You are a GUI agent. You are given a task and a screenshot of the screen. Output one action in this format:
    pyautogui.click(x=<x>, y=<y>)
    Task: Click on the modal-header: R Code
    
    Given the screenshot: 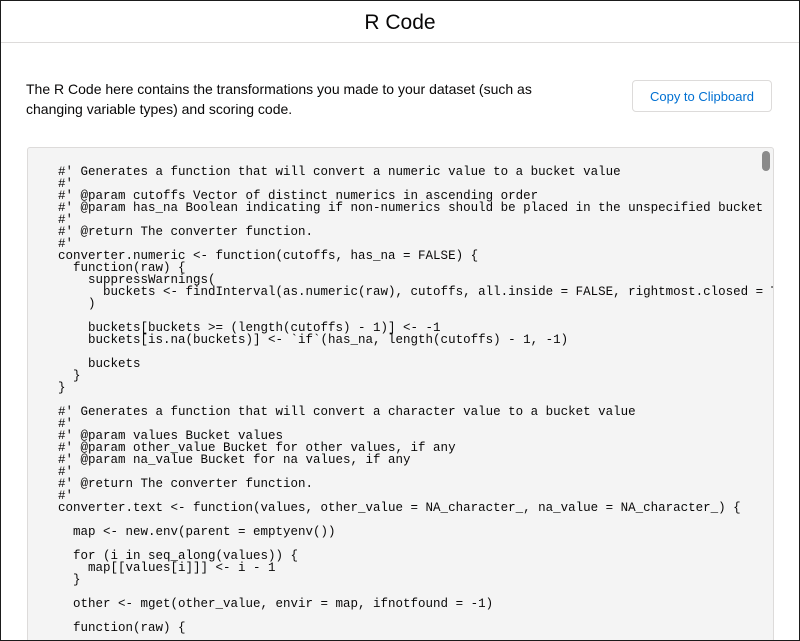 What is the action you would take?
    pyautogui.click(x=400, y=22)
    